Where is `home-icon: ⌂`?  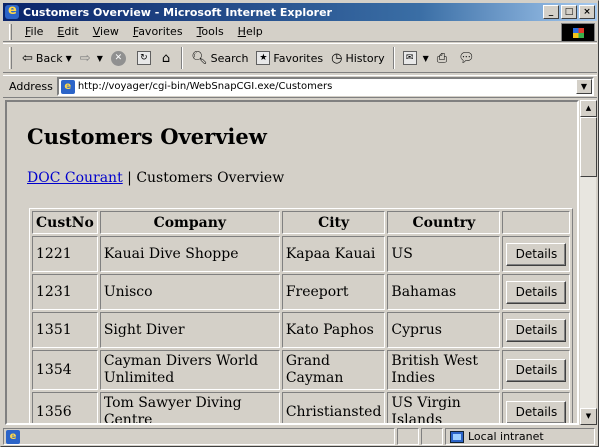
home-icon: ⌂ is located at coordinates (166, 58).